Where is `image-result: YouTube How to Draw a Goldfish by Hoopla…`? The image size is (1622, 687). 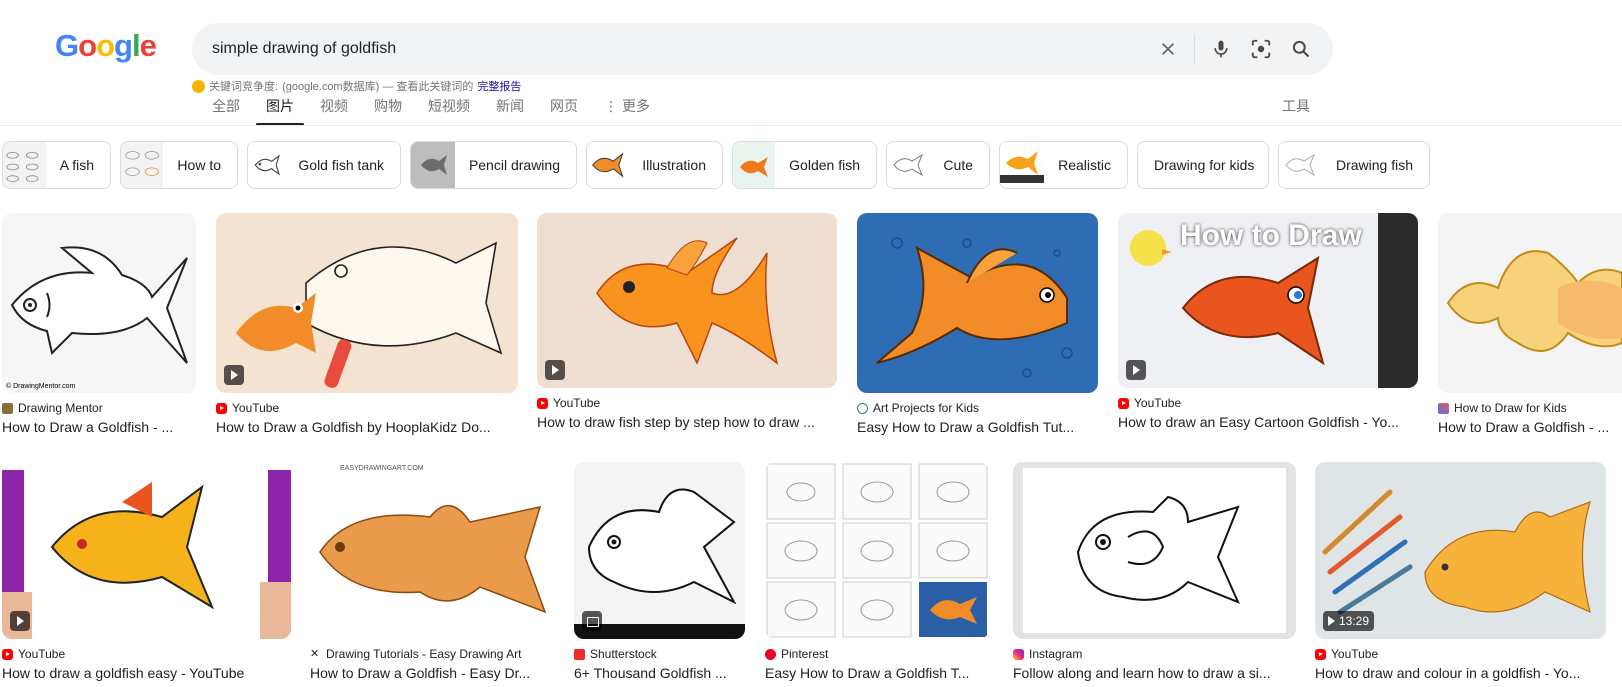
image-result: YouTube How to Draw a Goldfish by Hoopla… is located at coordinates (367, 324).